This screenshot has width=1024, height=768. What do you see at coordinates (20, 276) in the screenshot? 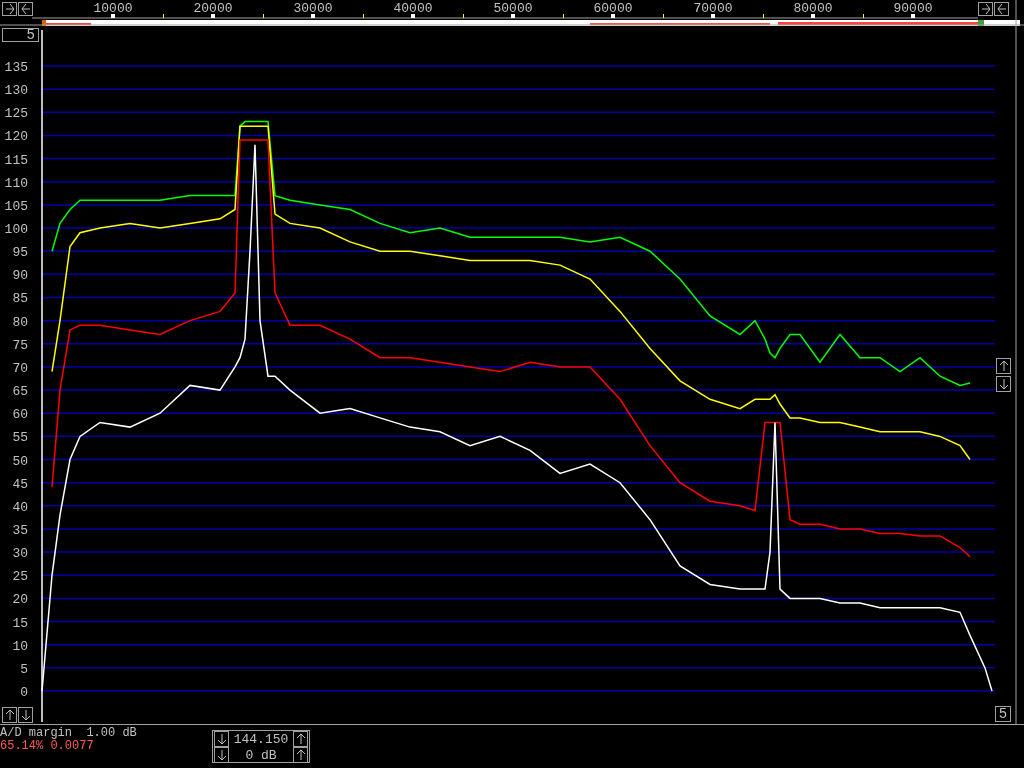
I see `axis-tick-label: 90` at bounding box center [20, 276].